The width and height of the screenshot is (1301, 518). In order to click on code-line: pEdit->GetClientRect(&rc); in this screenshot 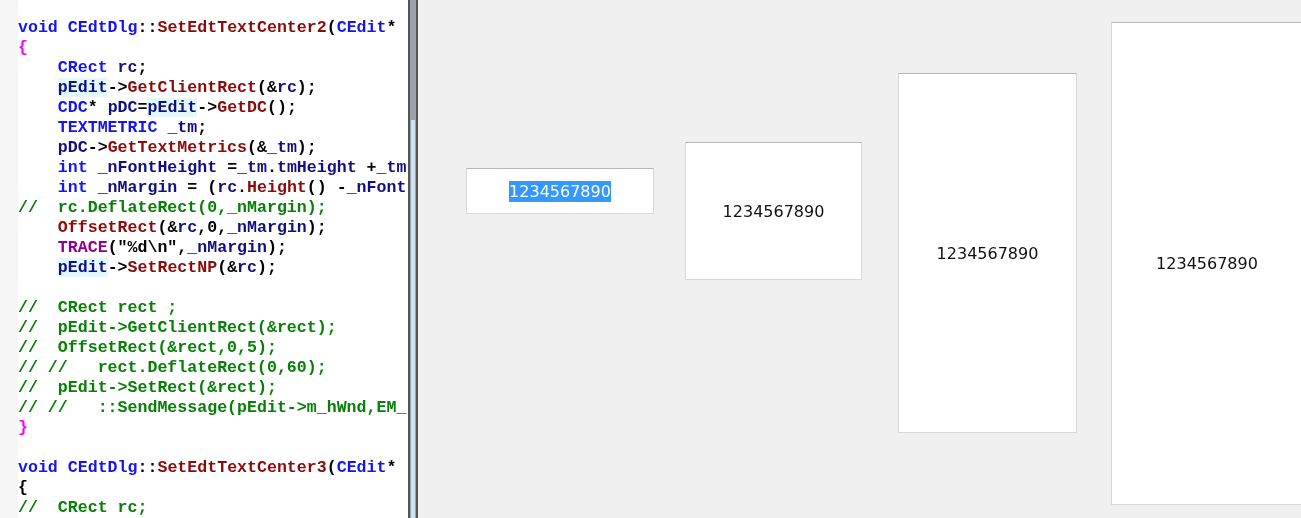, I will do `click(187, 88)`.